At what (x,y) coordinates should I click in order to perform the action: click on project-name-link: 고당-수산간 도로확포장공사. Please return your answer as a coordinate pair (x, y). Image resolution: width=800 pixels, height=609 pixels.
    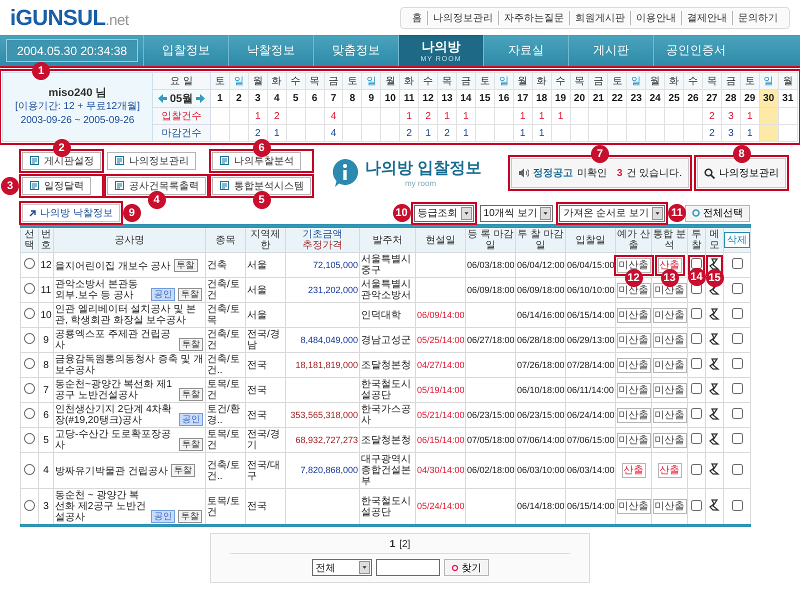
    Looking at the image, I should click on (115, 440).